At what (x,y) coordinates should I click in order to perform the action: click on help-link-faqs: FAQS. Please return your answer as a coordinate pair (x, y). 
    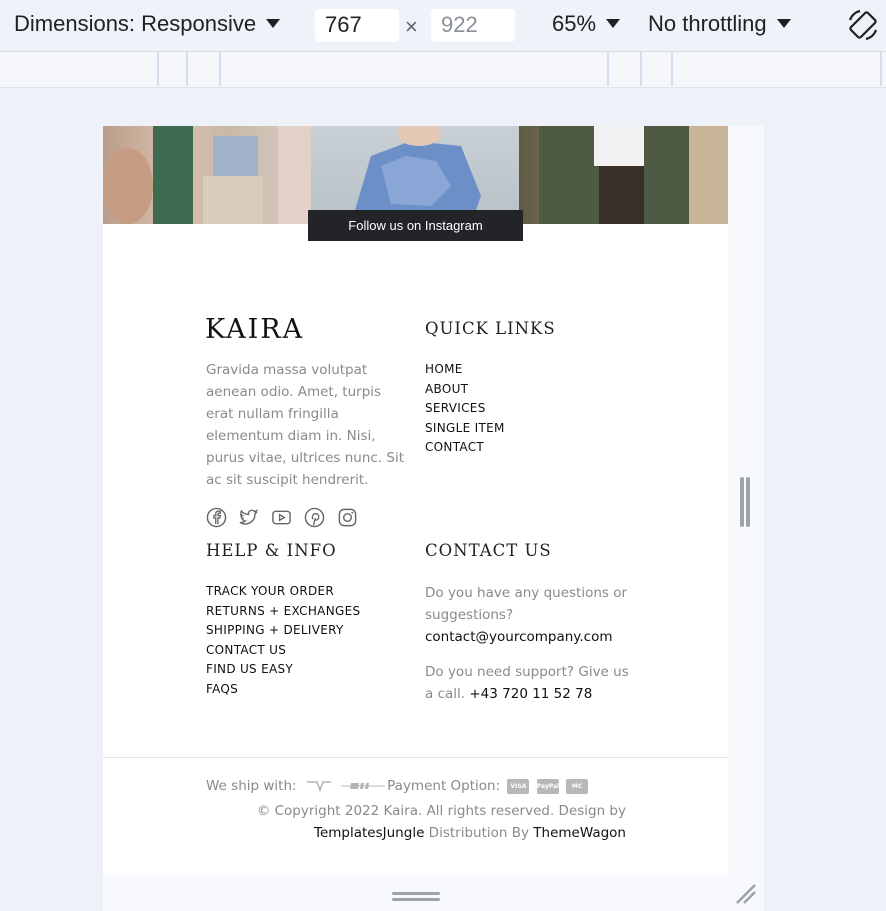
    Looking at the image, I should click on (283, 690).